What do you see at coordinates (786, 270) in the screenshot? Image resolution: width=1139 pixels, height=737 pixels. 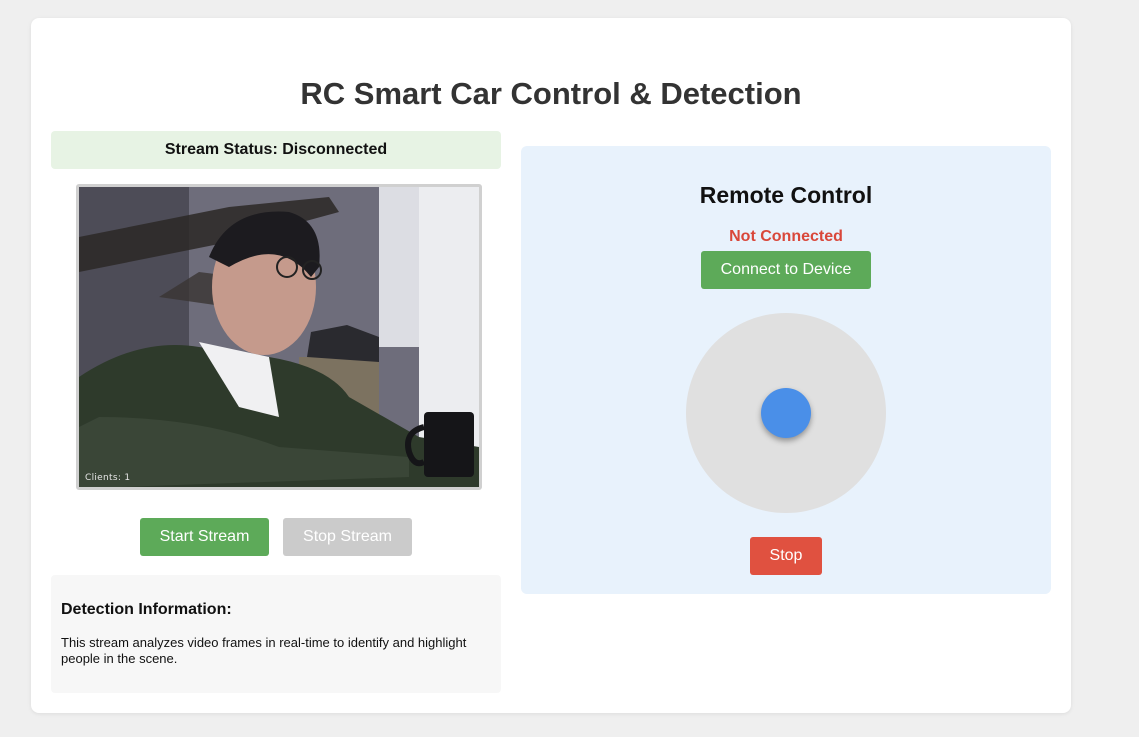 I see `connect-device-button: Connect to Device` at bounding box center [786, 270].